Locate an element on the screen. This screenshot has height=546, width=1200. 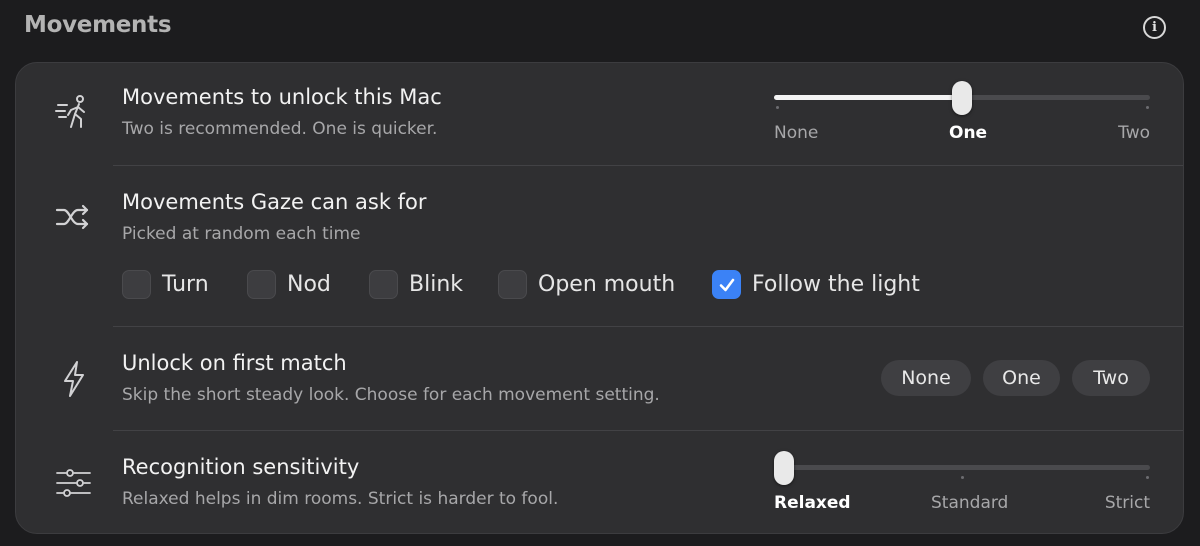
checkbox-nod: Nod is located at coordinates (289, 284).